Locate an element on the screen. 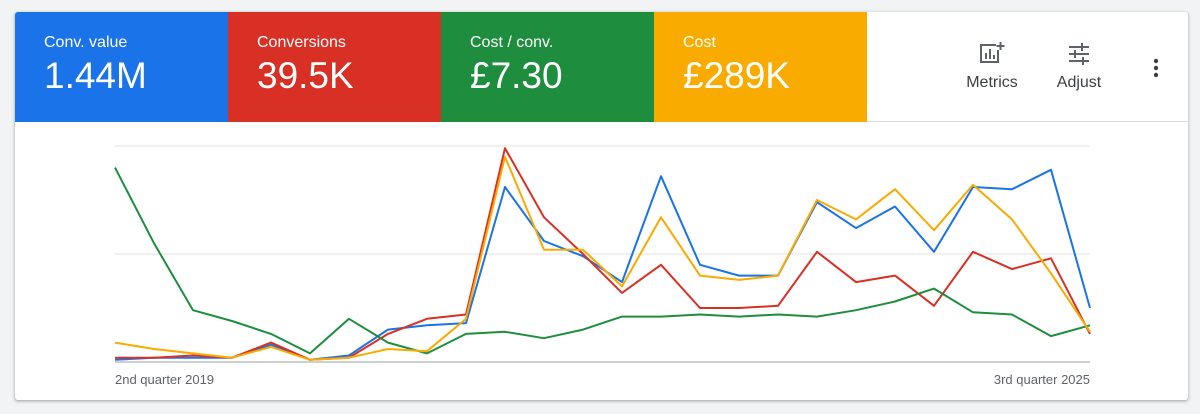 This screenshot has height=414, width=1200. tile-label: Cost / conv. is located at coordinates (512, 42).